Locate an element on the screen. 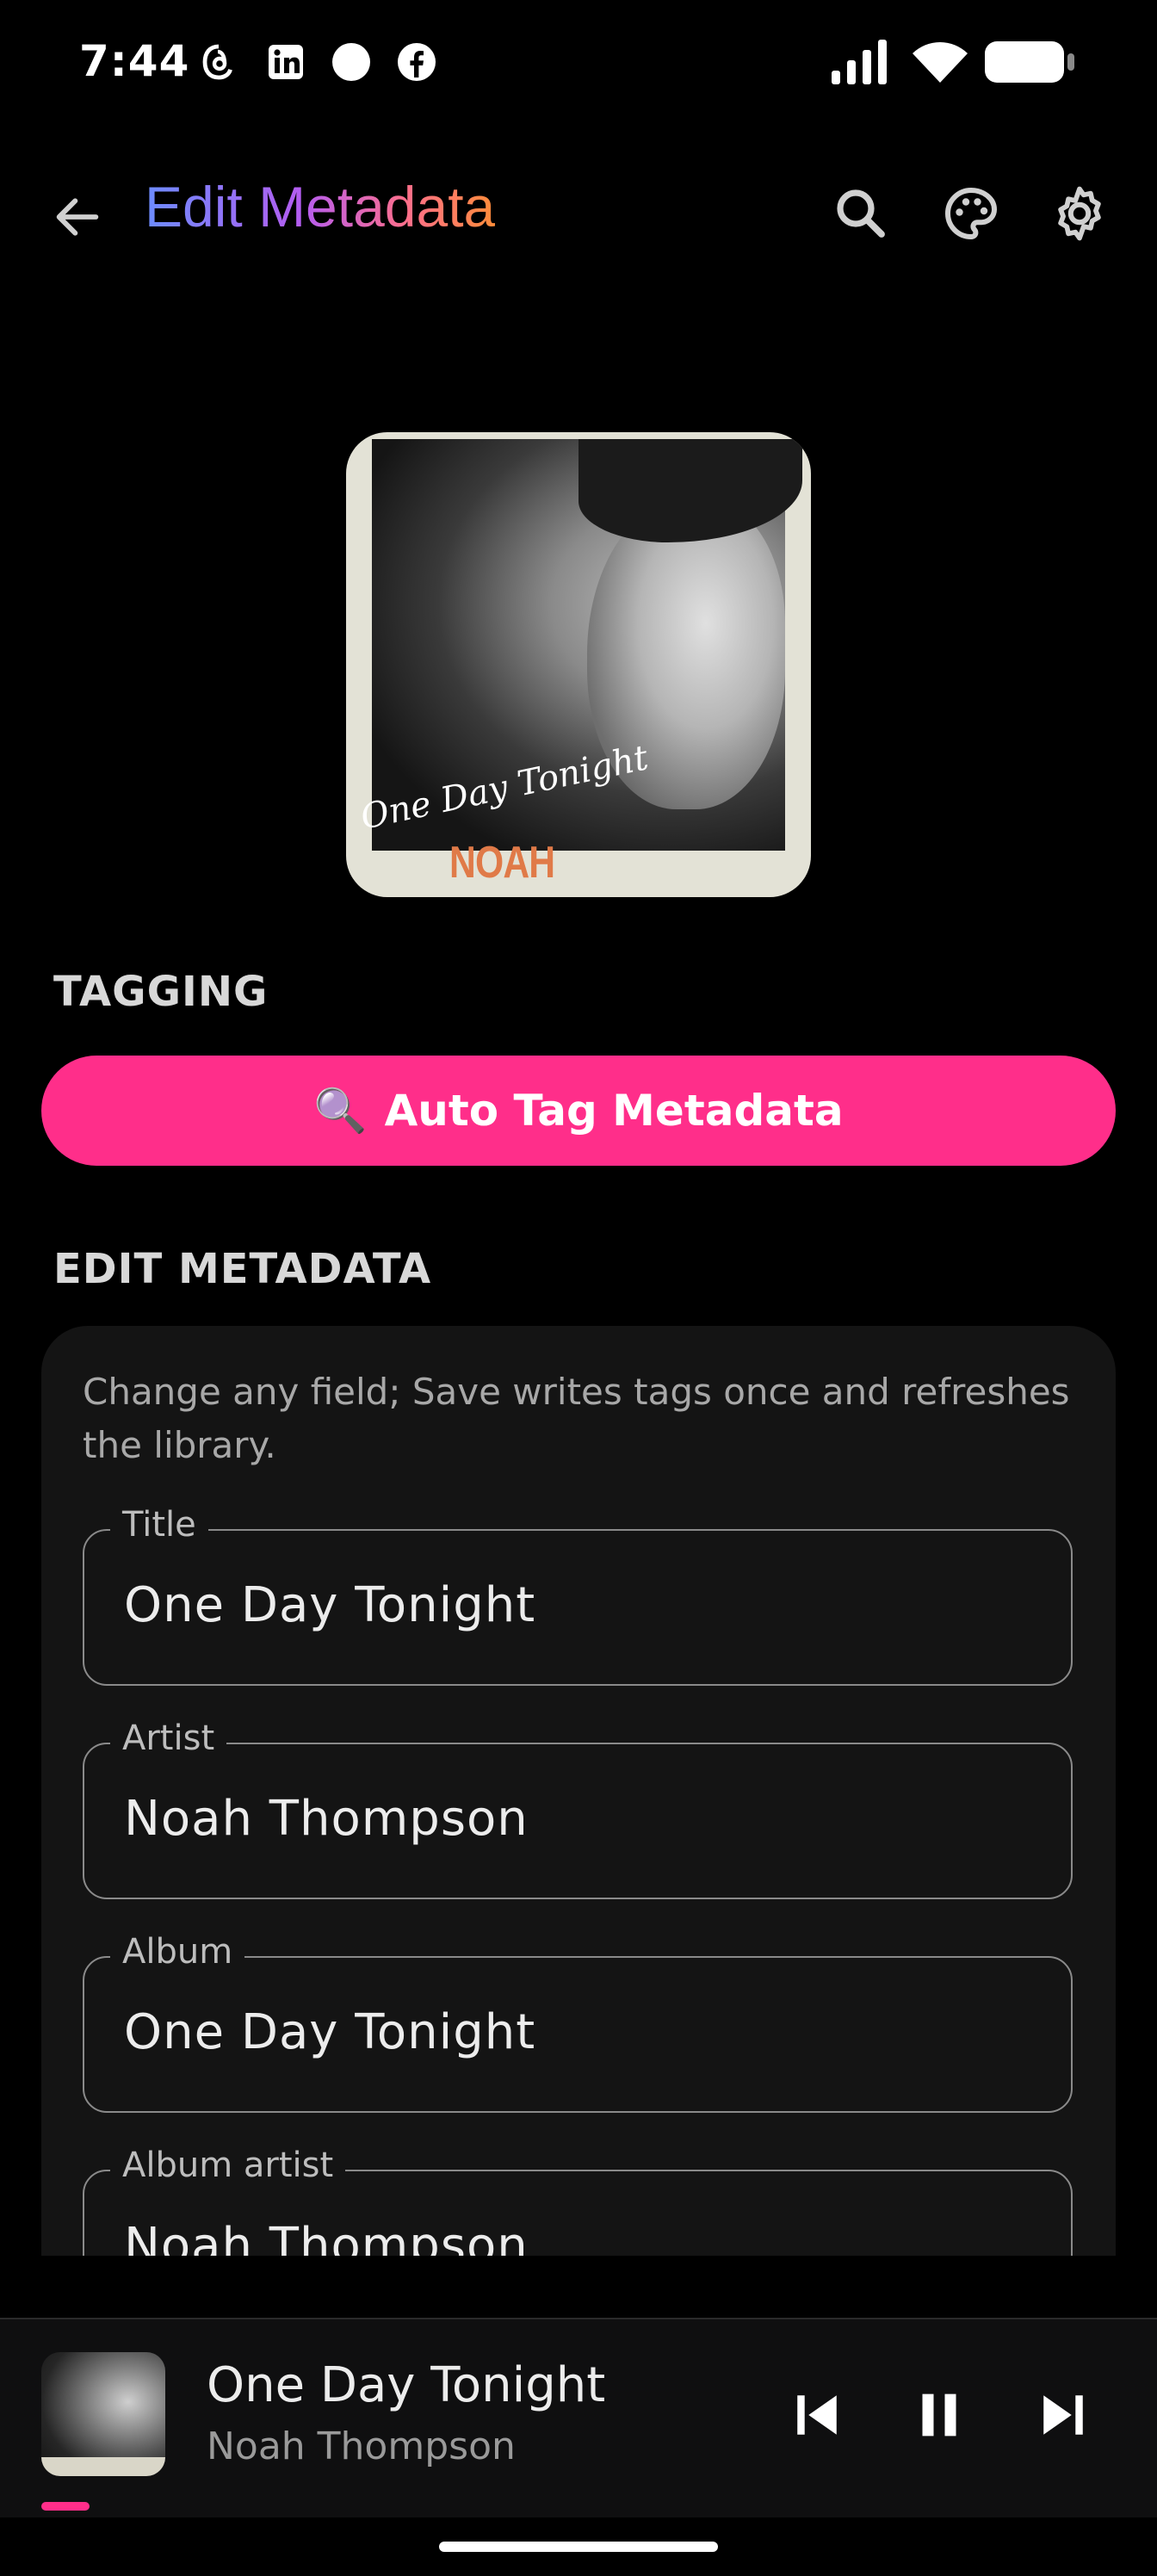 The image size is (1157, 2576). album-artist-field-label: Album artist is located at coordinates (228, 2166).